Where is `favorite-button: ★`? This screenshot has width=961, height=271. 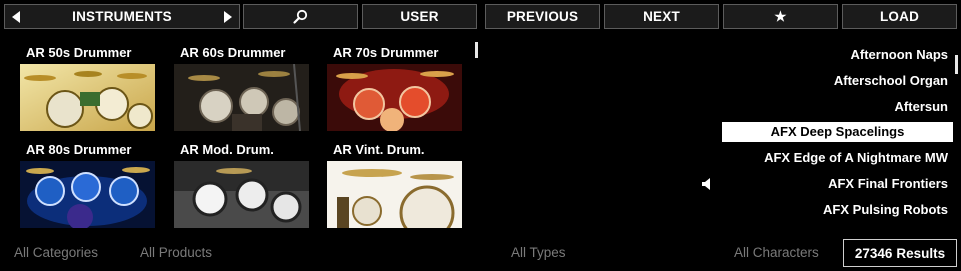 favorite-button: ★ is located at coordinates (780, 16).